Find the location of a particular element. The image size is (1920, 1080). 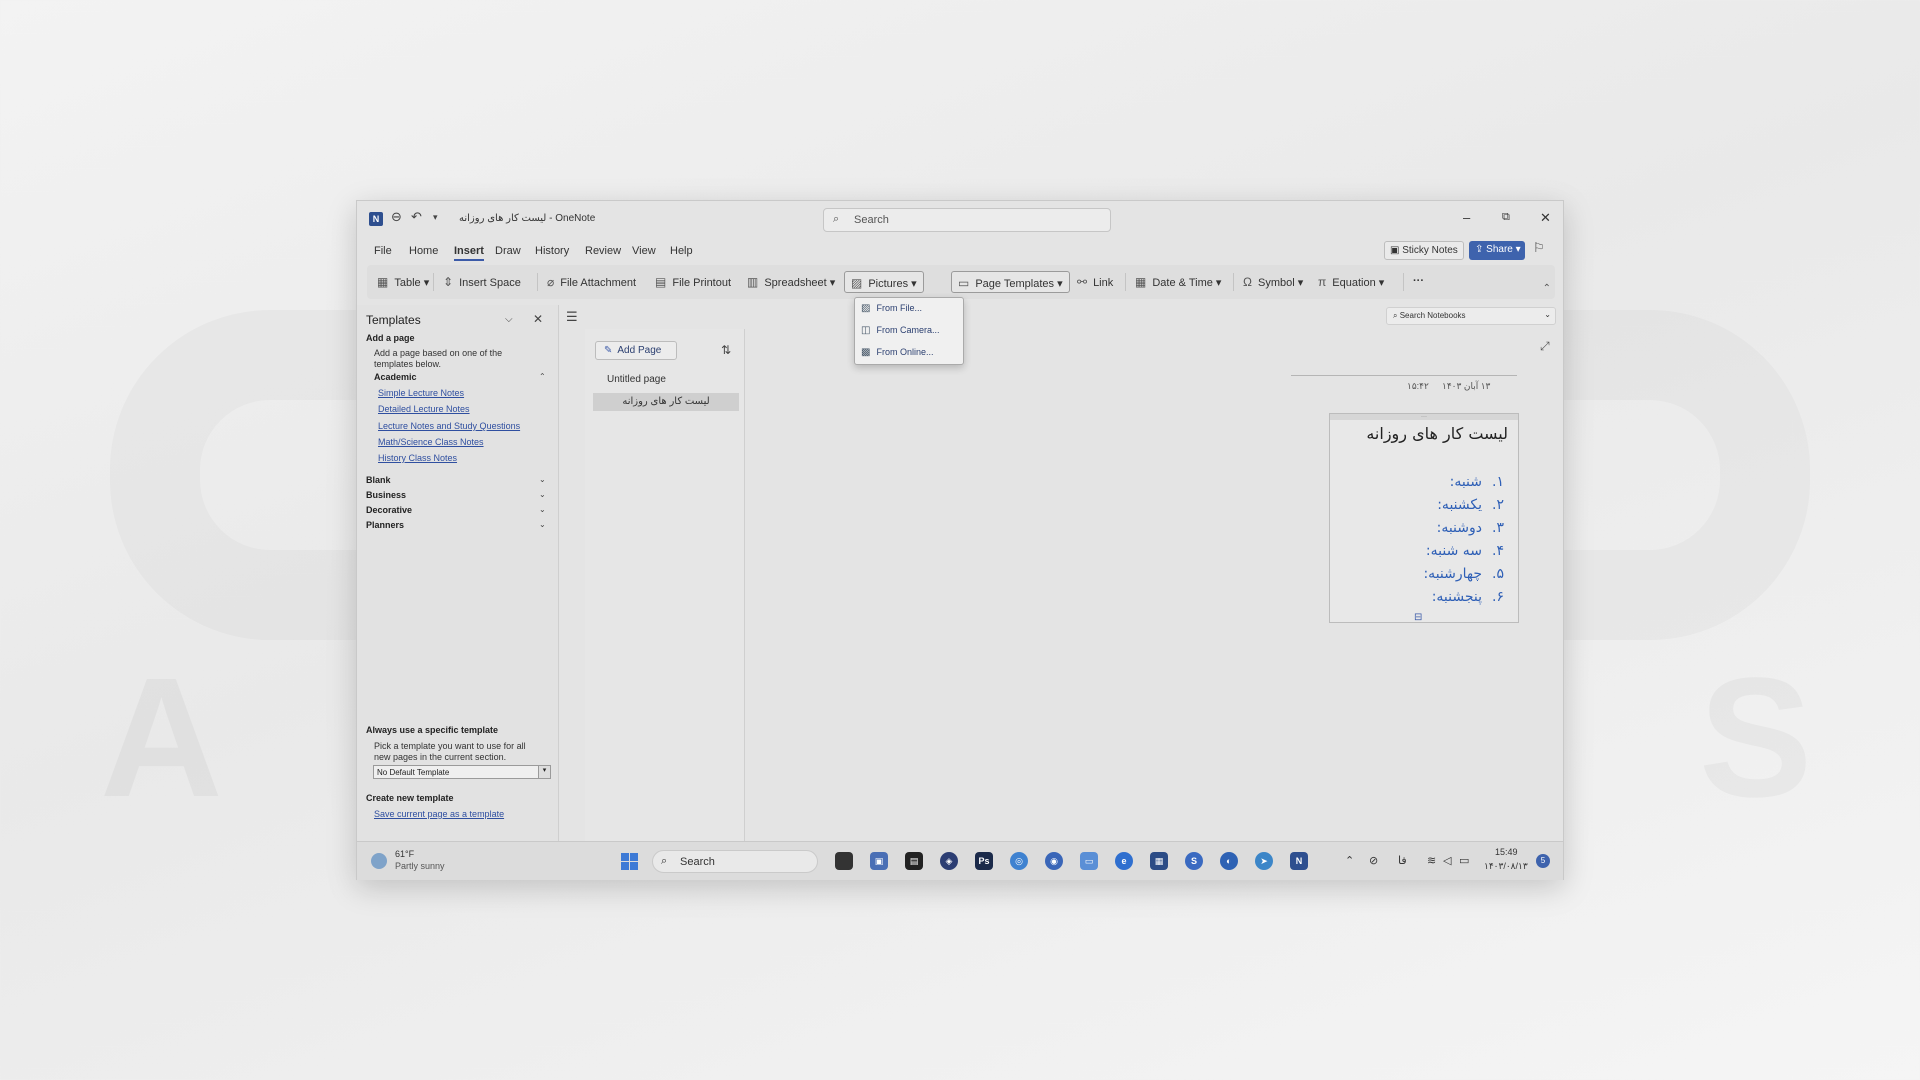

symbol-button: Ω Symbol ▾ is located at coordinates (1273, 282).